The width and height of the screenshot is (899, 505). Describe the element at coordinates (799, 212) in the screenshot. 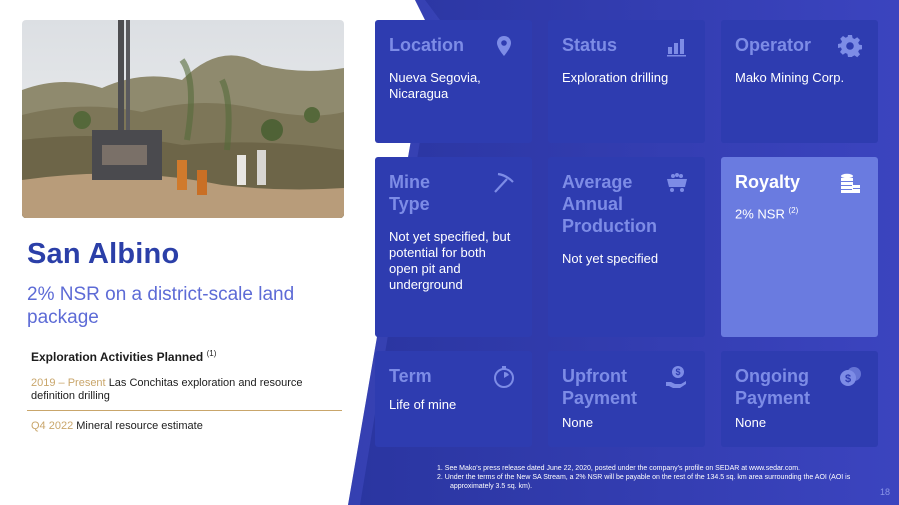

I see `card-royalty-body: 2% NSR (2)` at that location.